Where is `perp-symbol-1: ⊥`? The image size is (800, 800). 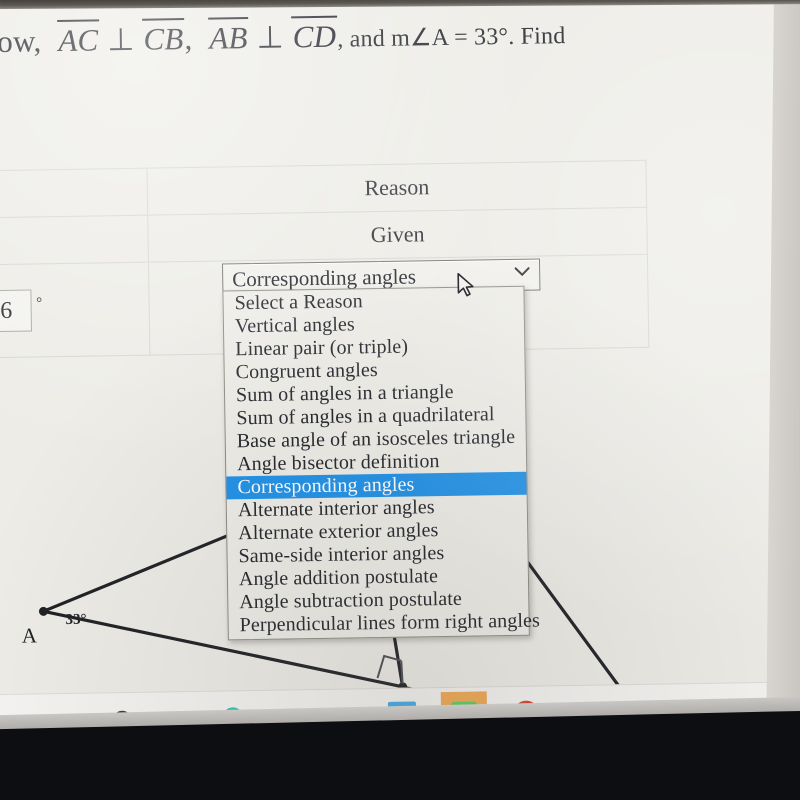 perp-symbol-1: ⊥ is located at coordinates (121, 39).